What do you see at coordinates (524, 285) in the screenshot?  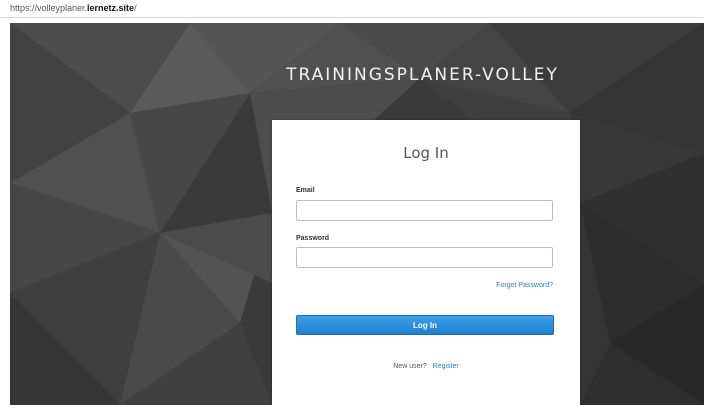 I see `forgot-password-link: Forgot Password?` at bounding box center [524, 285].